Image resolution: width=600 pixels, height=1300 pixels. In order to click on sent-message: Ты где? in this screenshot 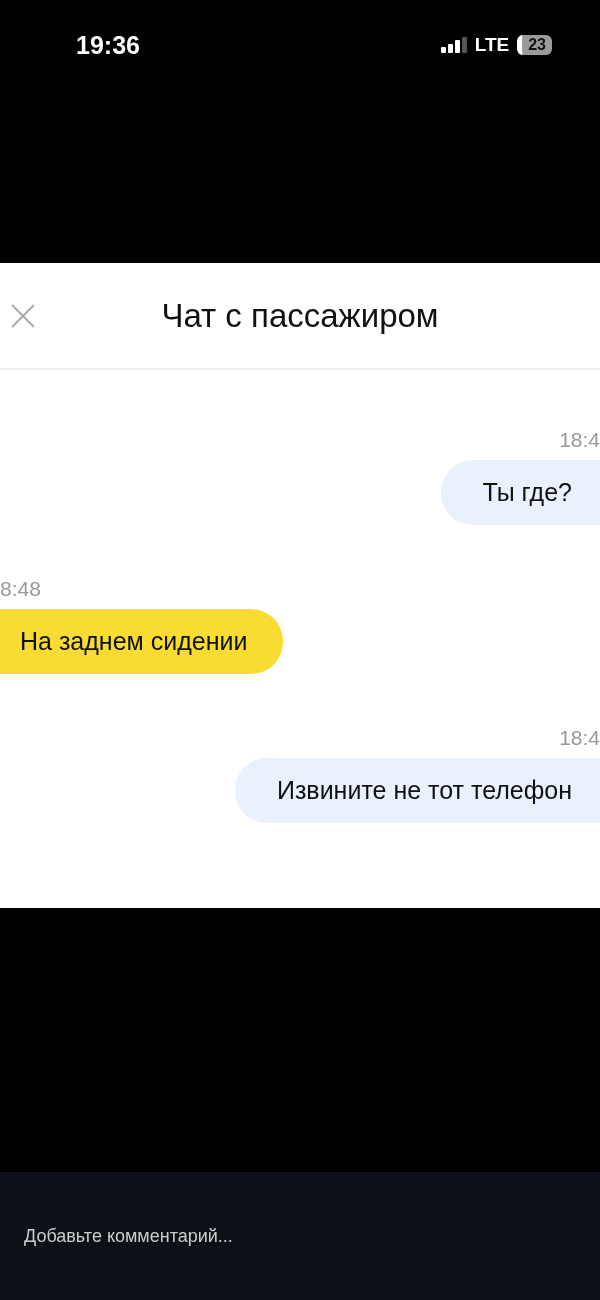, I will do `click(520, 492)`.